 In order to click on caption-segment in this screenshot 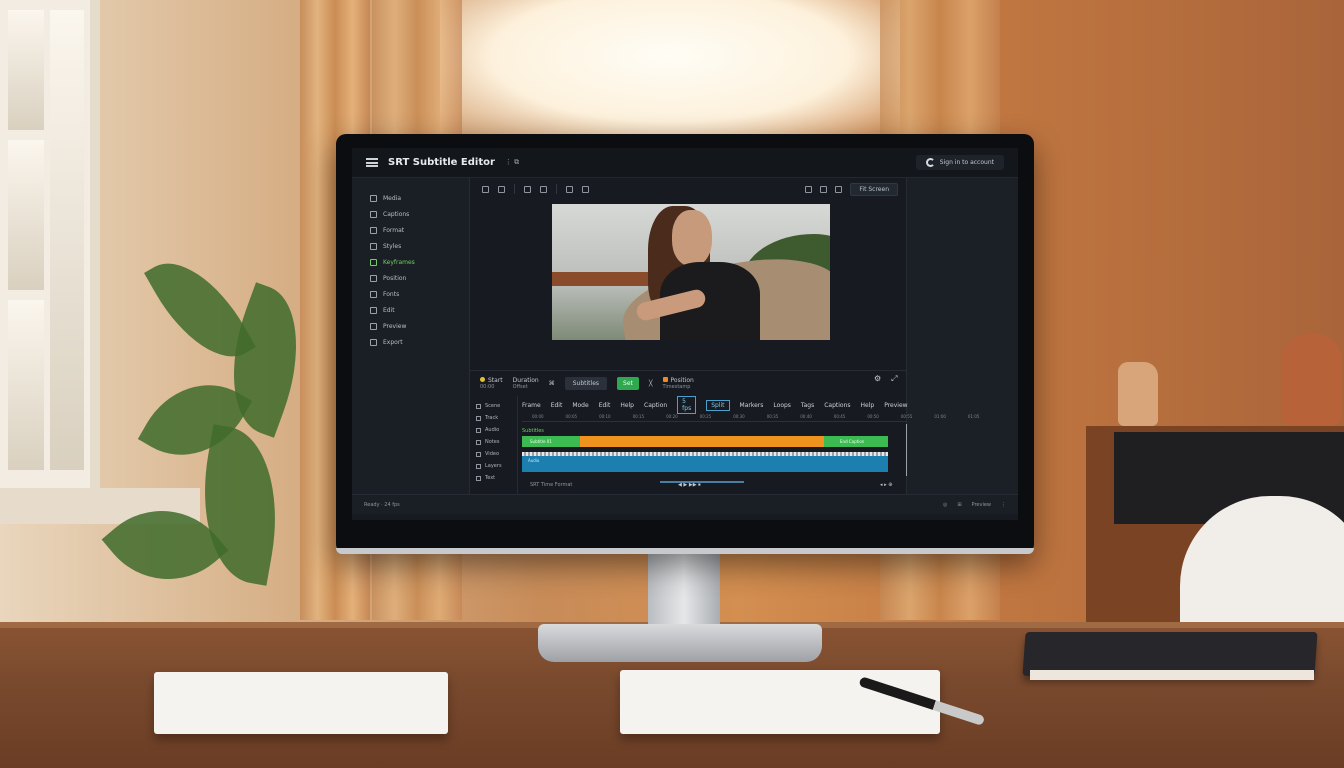, I will do `click(702, 441)`.